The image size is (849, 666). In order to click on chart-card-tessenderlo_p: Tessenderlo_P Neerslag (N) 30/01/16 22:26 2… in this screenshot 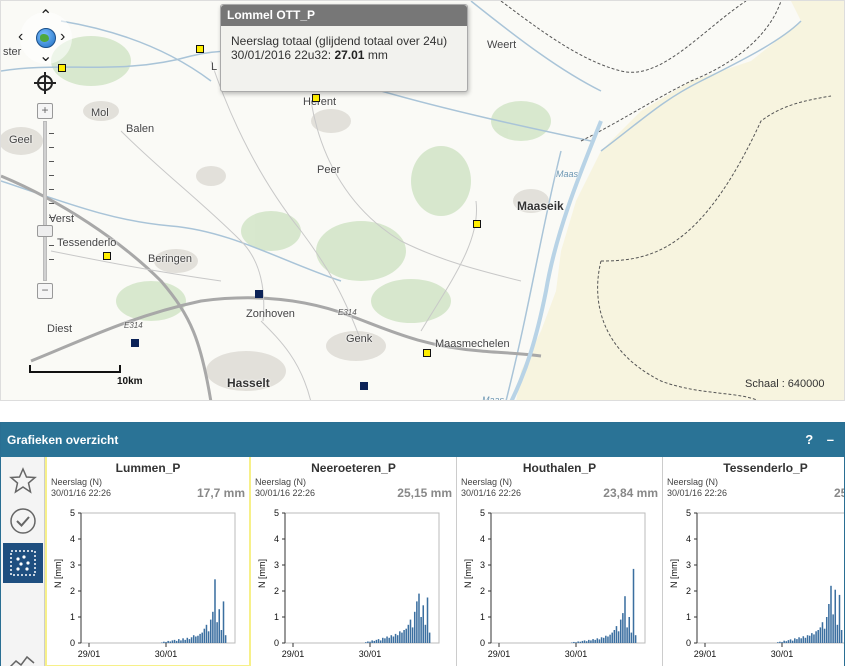, I will do `click(754, 561)`.